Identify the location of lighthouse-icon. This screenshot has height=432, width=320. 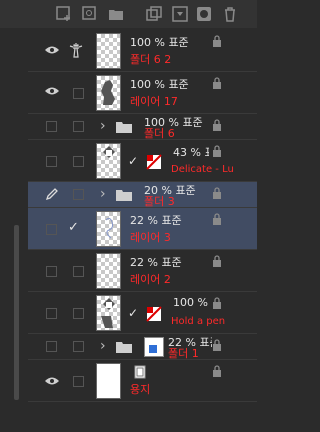
(76, 50).